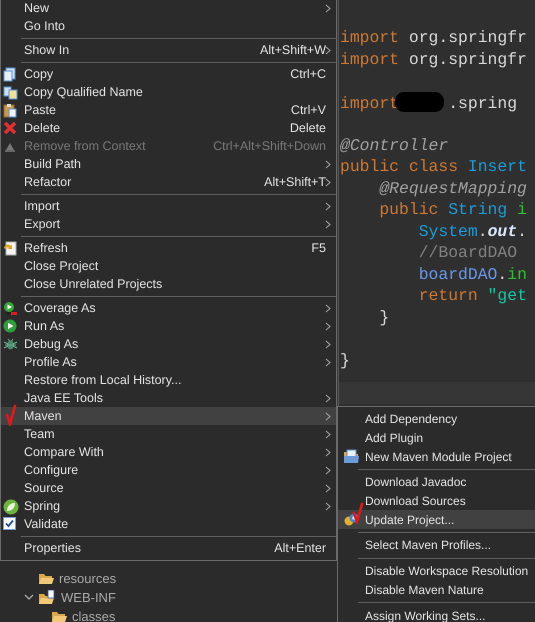 Image resolution: width=535 pixels, height=622 pixels. I want to click on menu-item: Import, so click(168, 206).